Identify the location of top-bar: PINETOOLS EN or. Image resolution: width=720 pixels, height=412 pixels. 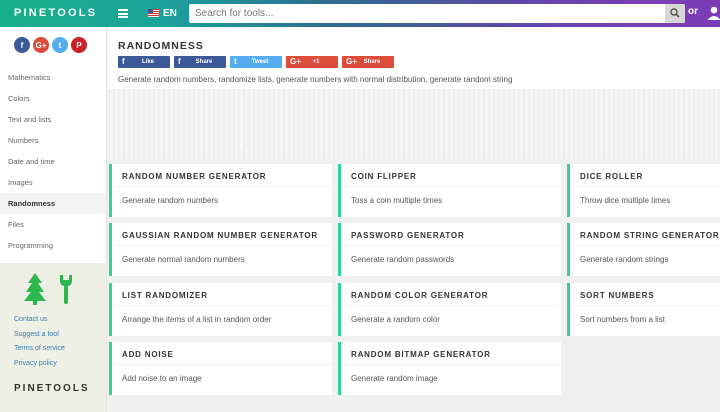
(360, 13).